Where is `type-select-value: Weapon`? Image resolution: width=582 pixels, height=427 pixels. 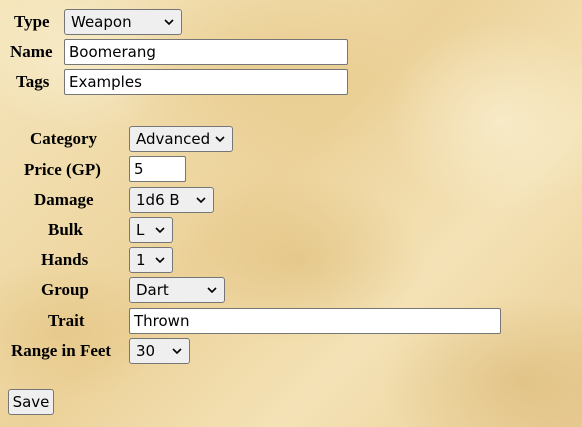
type-select-value: Weapon is located at coordinates (101, 22).